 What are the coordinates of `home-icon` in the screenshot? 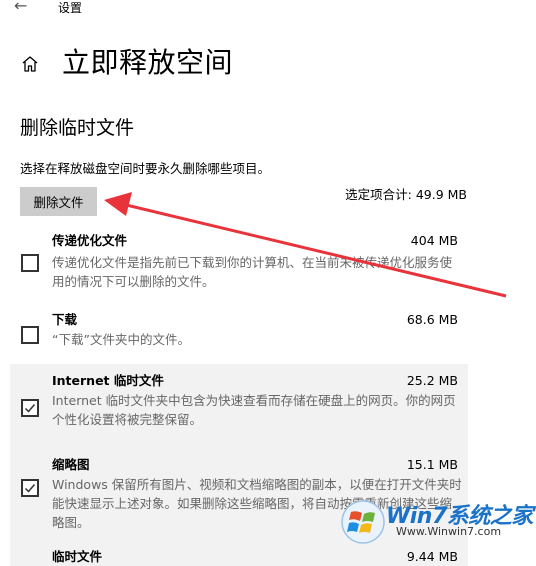 It's located at (30, 64).